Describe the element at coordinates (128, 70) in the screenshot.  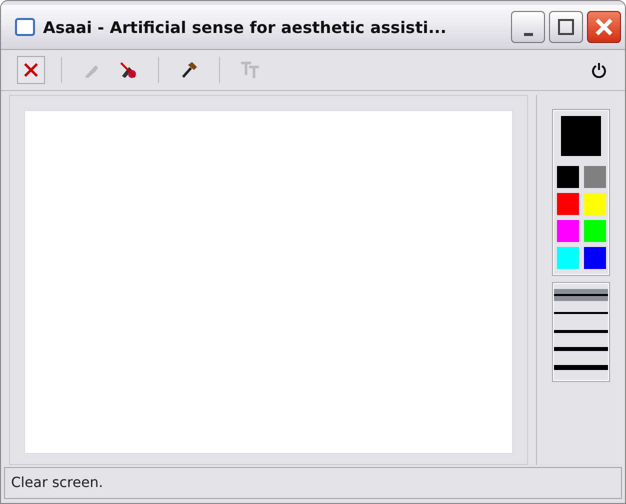
I see `crossed-pen-icon` at that location.